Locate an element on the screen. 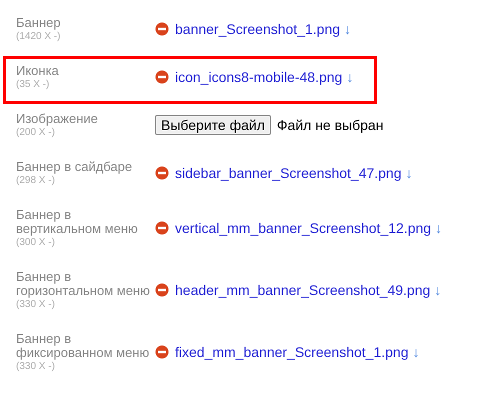 The image size is (480, 401). field-label: Иконка is located at coordinates (37, 71).